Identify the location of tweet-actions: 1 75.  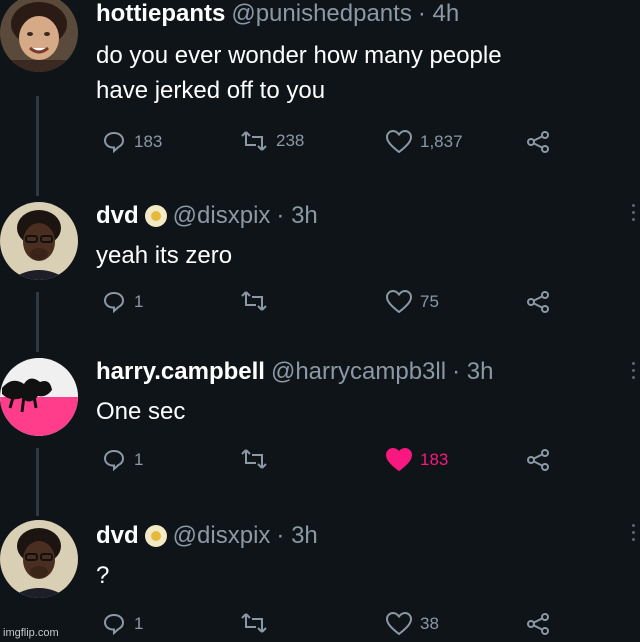
(336, 305).